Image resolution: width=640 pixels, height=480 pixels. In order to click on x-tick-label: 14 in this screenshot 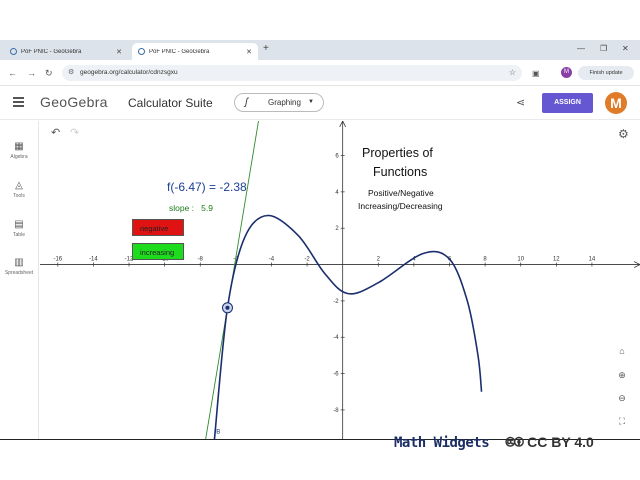, I will do `click(592, 260)`.